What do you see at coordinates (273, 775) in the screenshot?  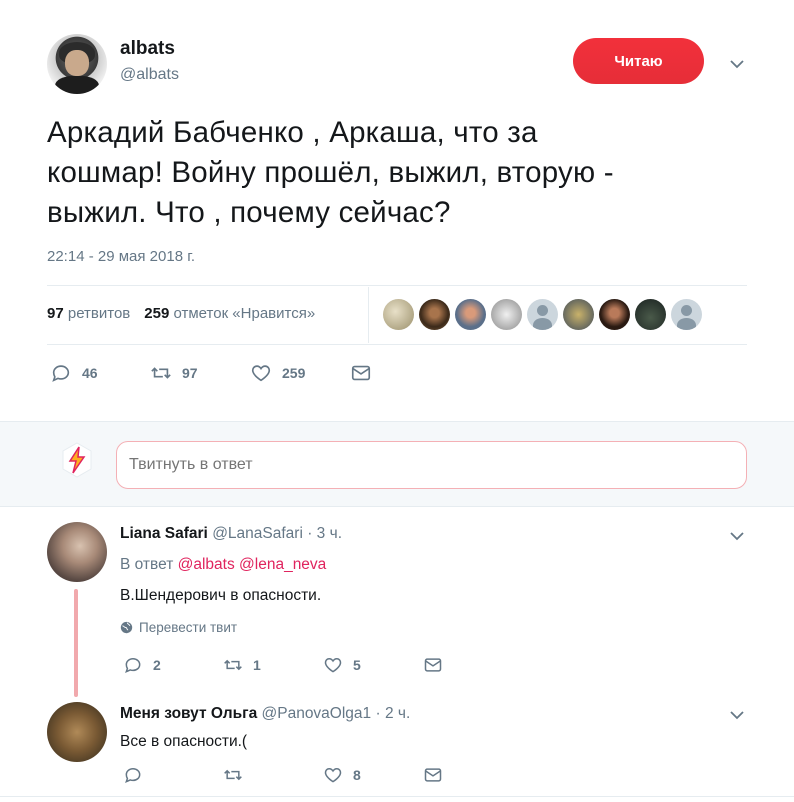 I see `retweet-button` at bounding box center [273, 775].